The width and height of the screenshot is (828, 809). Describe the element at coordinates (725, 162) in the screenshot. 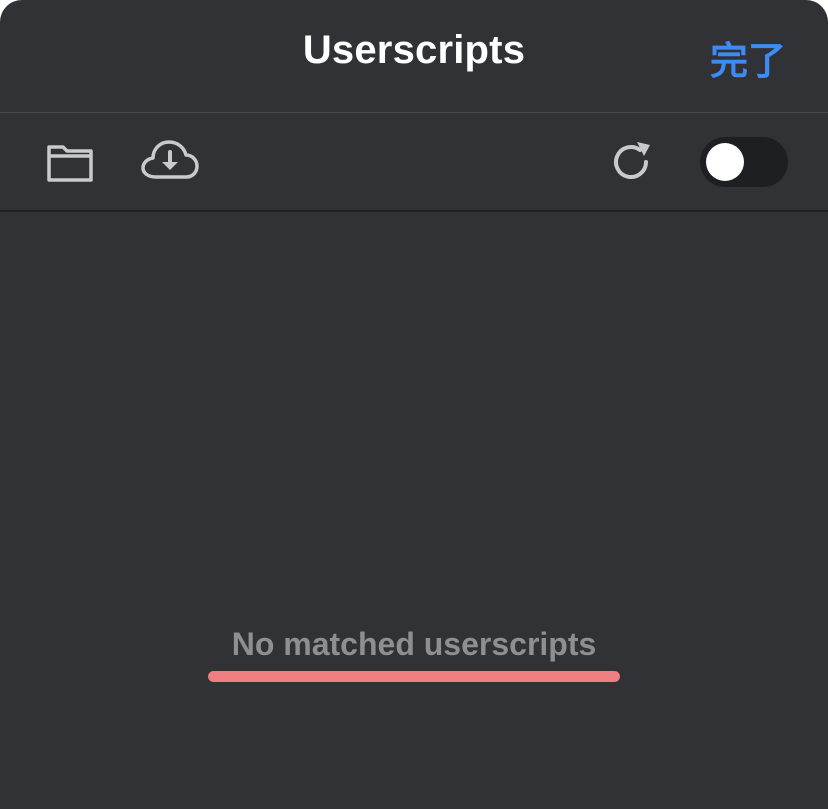

I see `toggle-knob` at that location.